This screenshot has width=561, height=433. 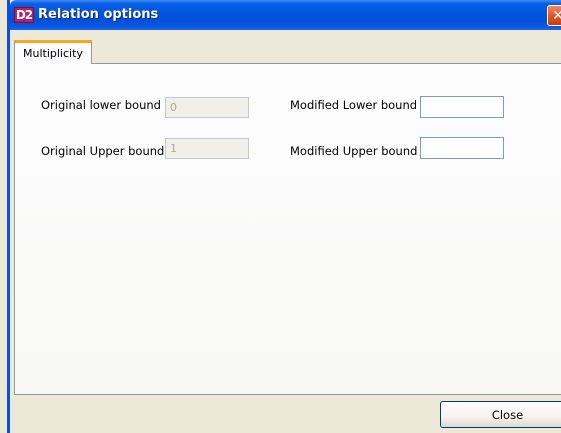 What do you see at coordinates (500, 414) in the screenshot?
I see `close-button: Close` at bounding box center [500, 414].